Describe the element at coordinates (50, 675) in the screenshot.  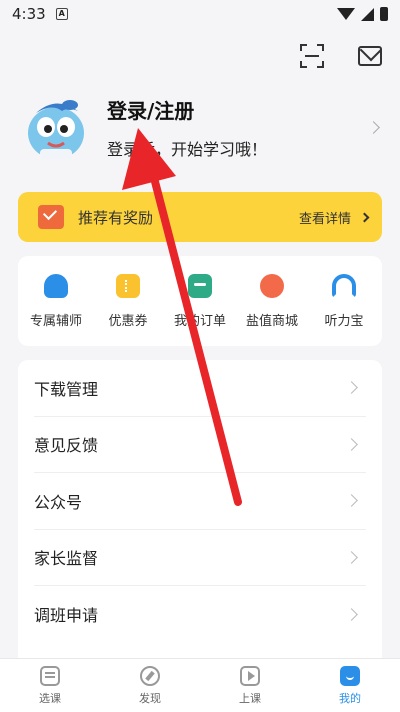
I see `course-list-icon` at that location.